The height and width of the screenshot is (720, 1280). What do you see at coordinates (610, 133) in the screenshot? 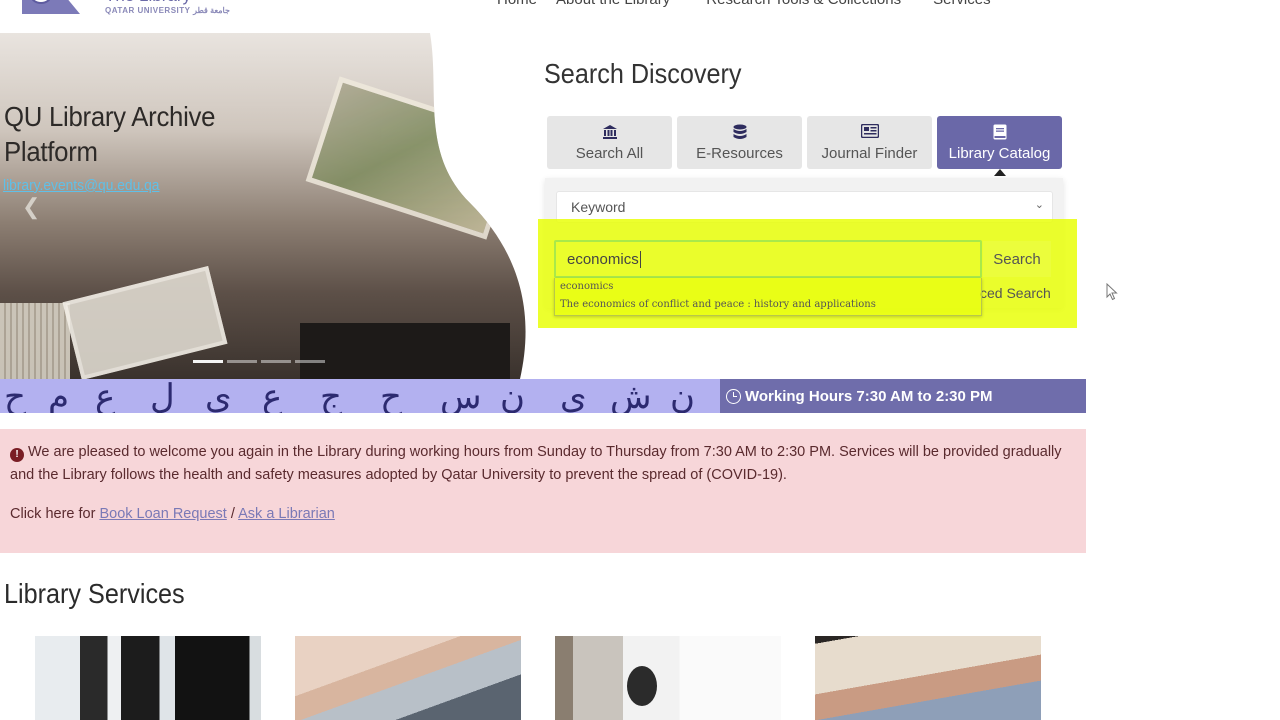
I see `institution-icon` at bounding box center [610, 133].